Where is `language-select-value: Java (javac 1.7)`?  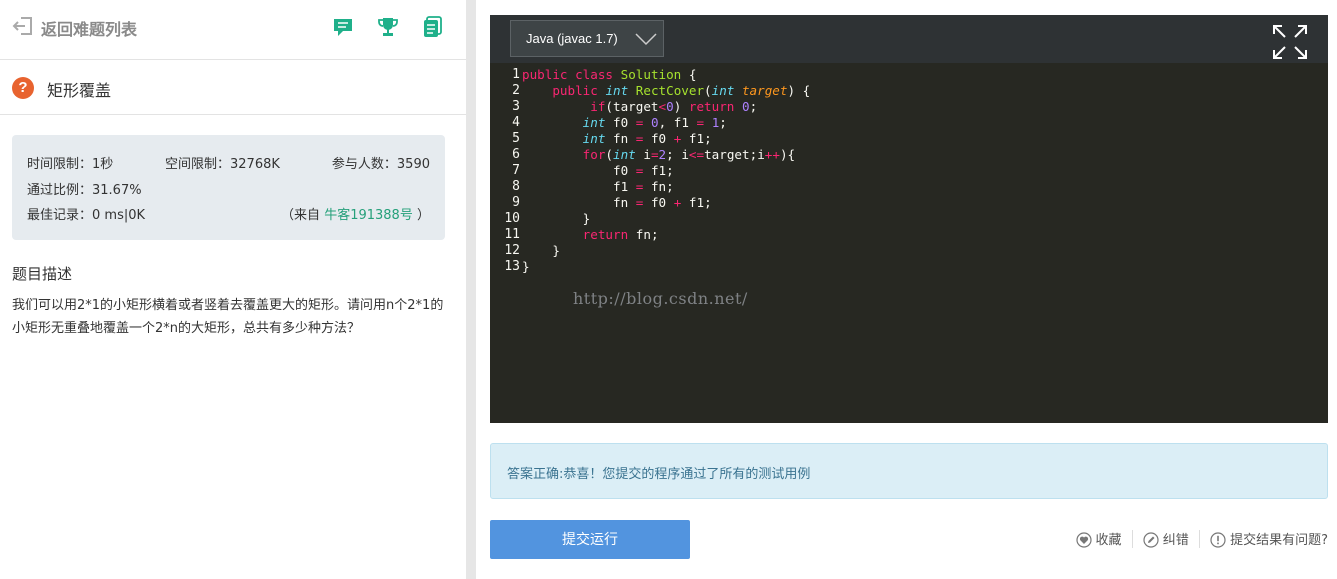 language-select-value: Java (javac 1.7) is located at coordinates (572, 38).